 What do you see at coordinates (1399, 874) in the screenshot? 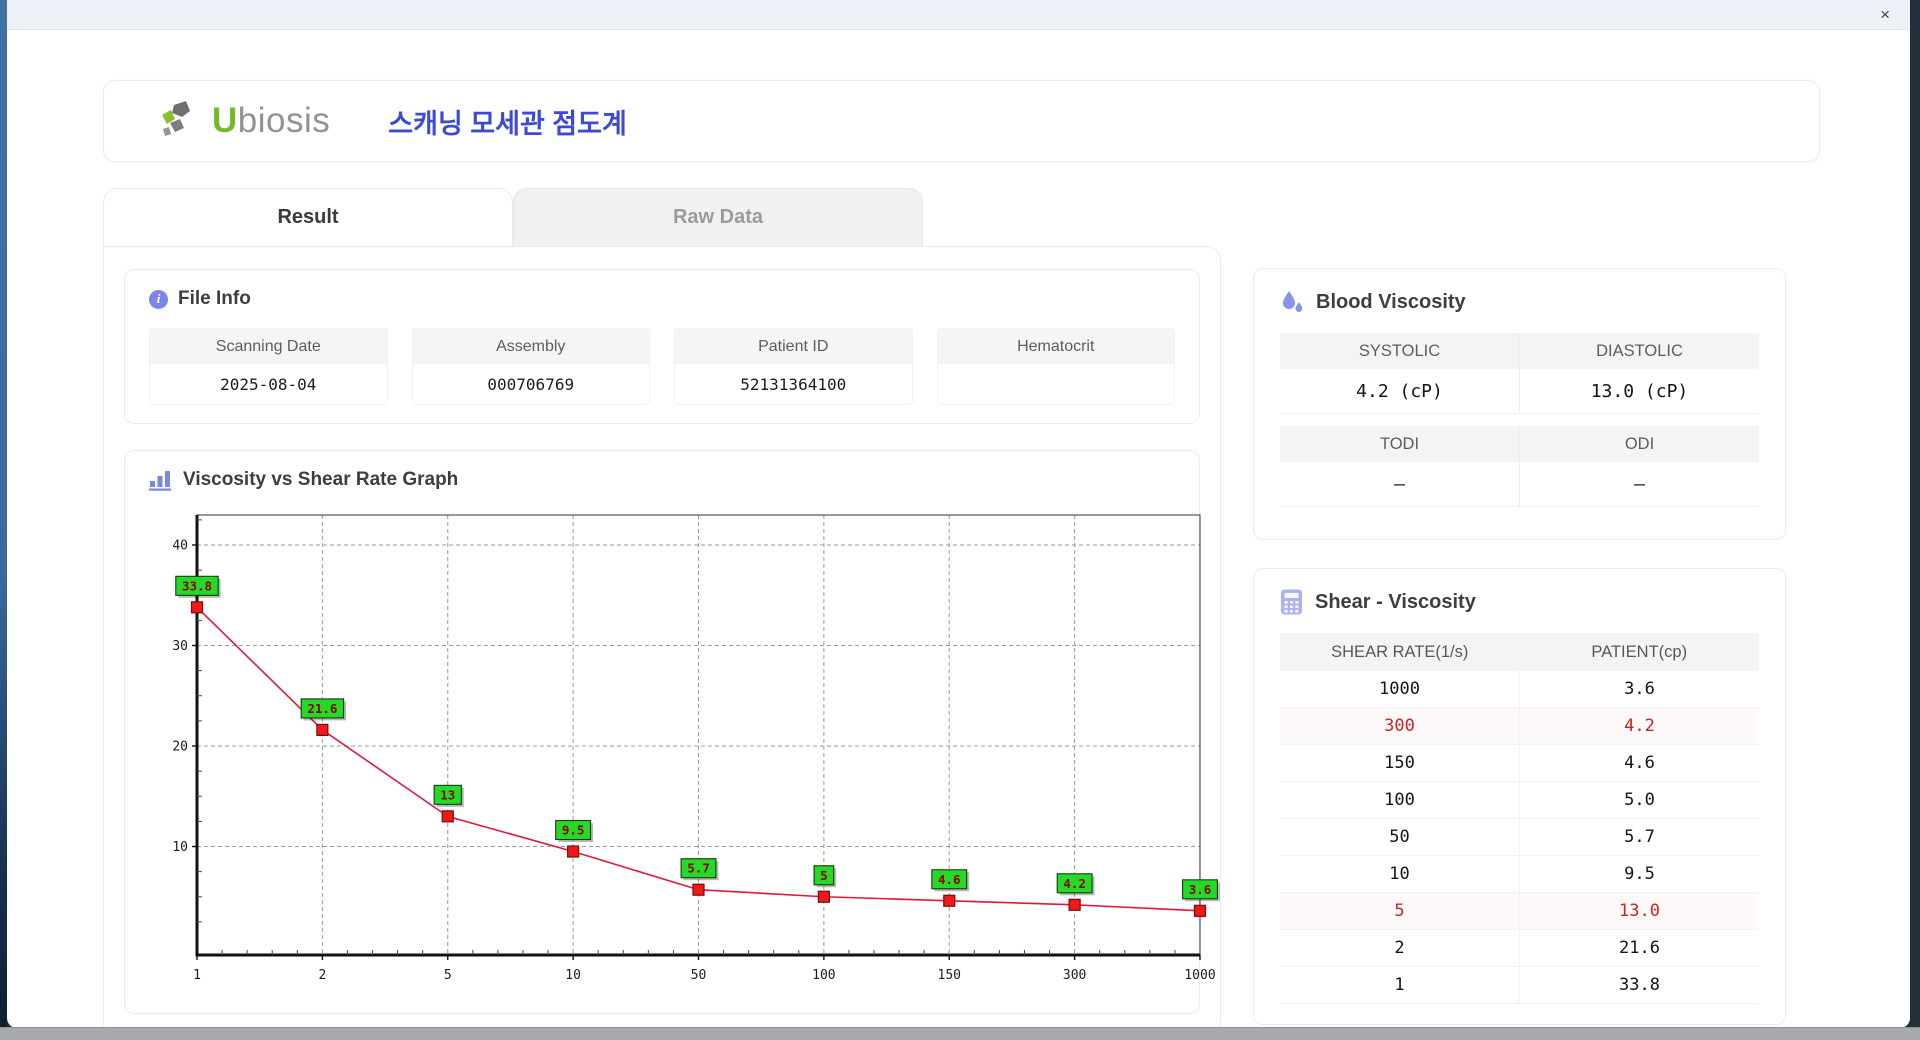
I see `shear-rate-cell: 10` at bounding box center [1399, 874].